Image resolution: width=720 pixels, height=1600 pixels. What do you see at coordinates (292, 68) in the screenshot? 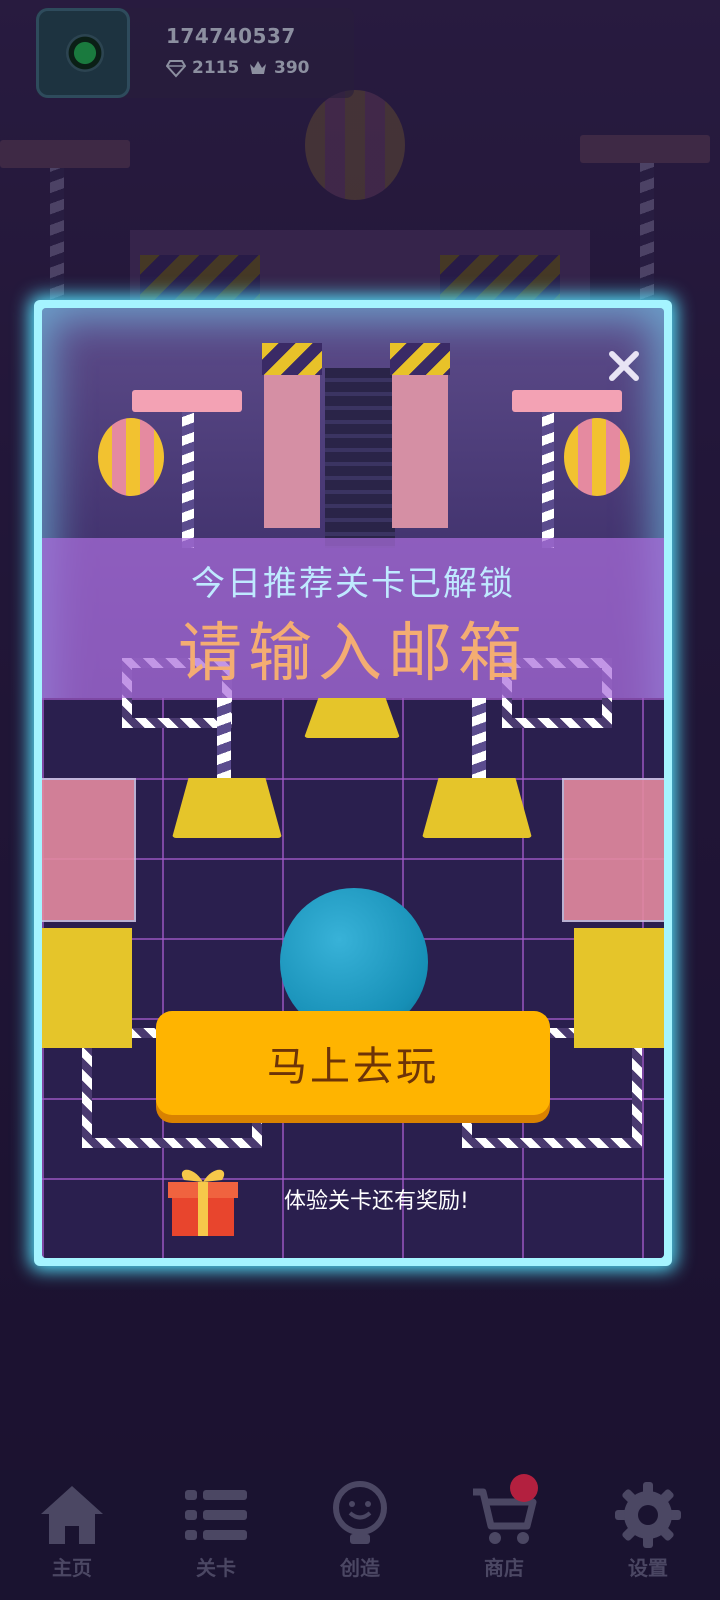
I see `crown-value: 390` at bounding box center [292, 68].